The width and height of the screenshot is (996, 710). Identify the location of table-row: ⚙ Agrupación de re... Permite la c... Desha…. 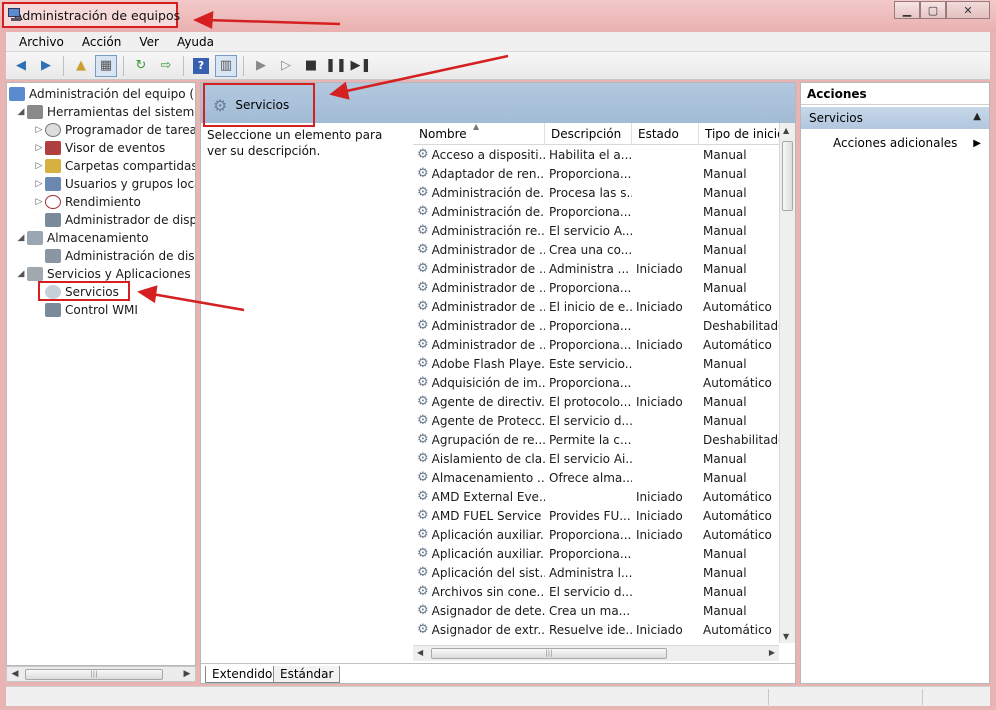
(596, 439).